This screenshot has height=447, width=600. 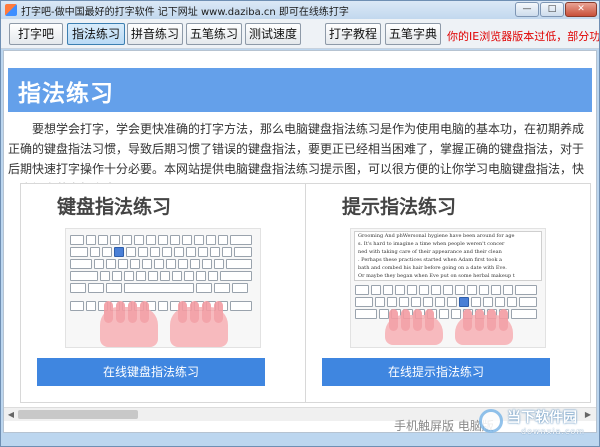 I want to click on page-title: 指法练习, so click(x=66, y=94).